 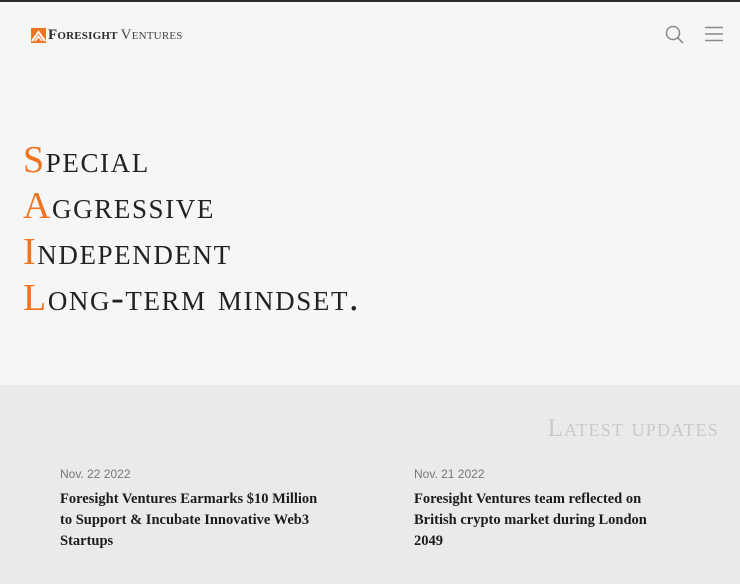 What do you see at coordinates (38, 35) in the screenshot?
I see `logo-mark-icon` at bounding box center [38, 35].